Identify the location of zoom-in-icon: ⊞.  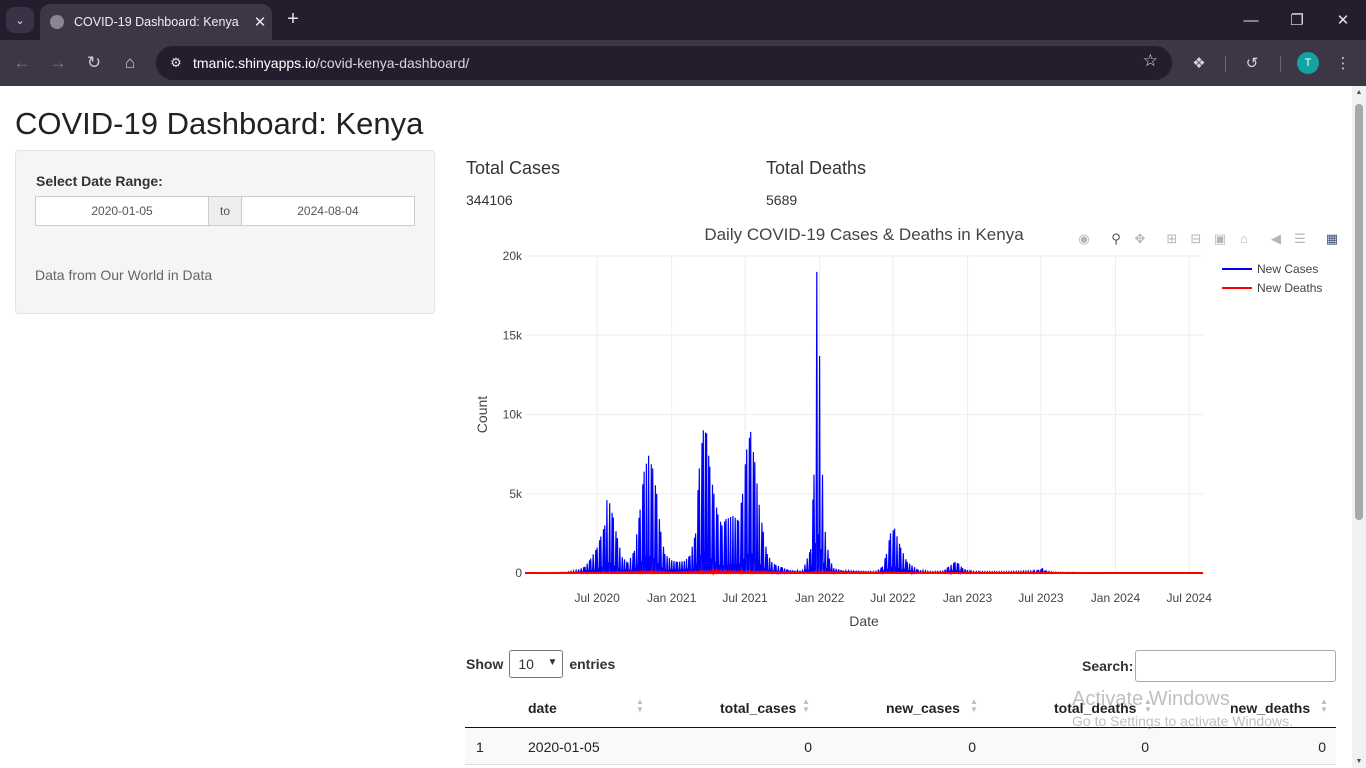
(1172, 239).